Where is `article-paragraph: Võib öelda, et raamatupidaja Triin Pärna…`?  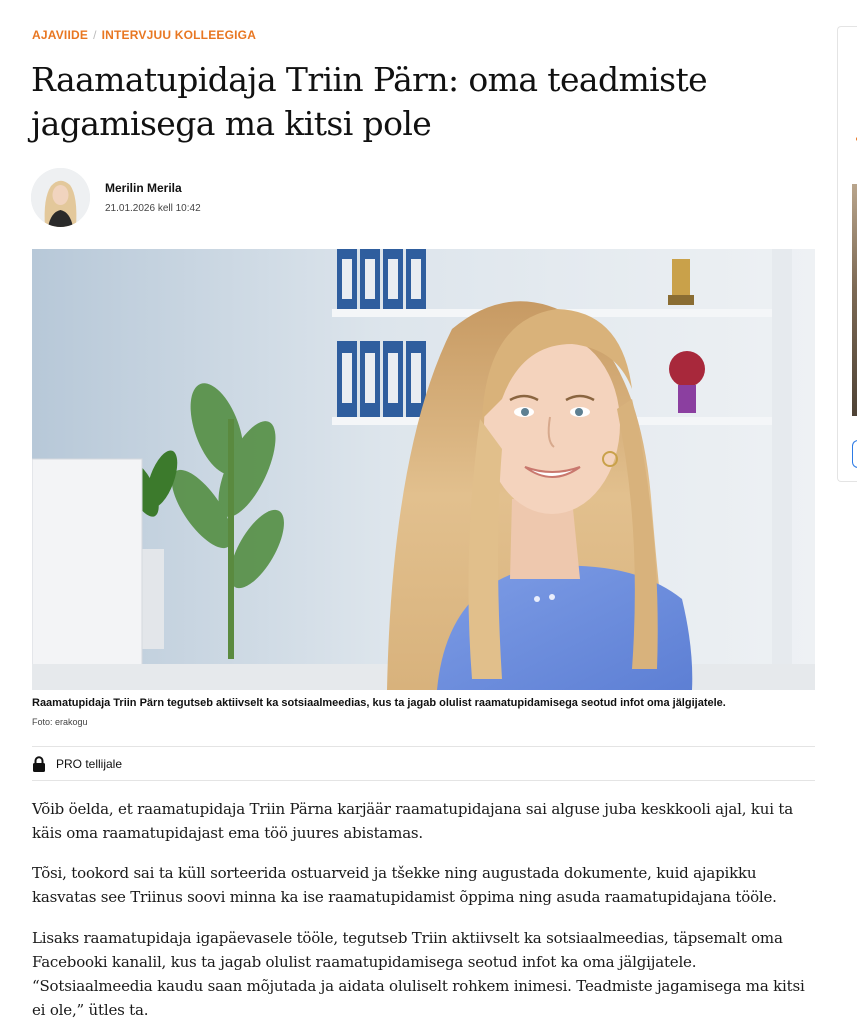 article-paragraph: Võib öelda, et raamatupidaja Triin Pärna… is located at coordinates (412, 821).